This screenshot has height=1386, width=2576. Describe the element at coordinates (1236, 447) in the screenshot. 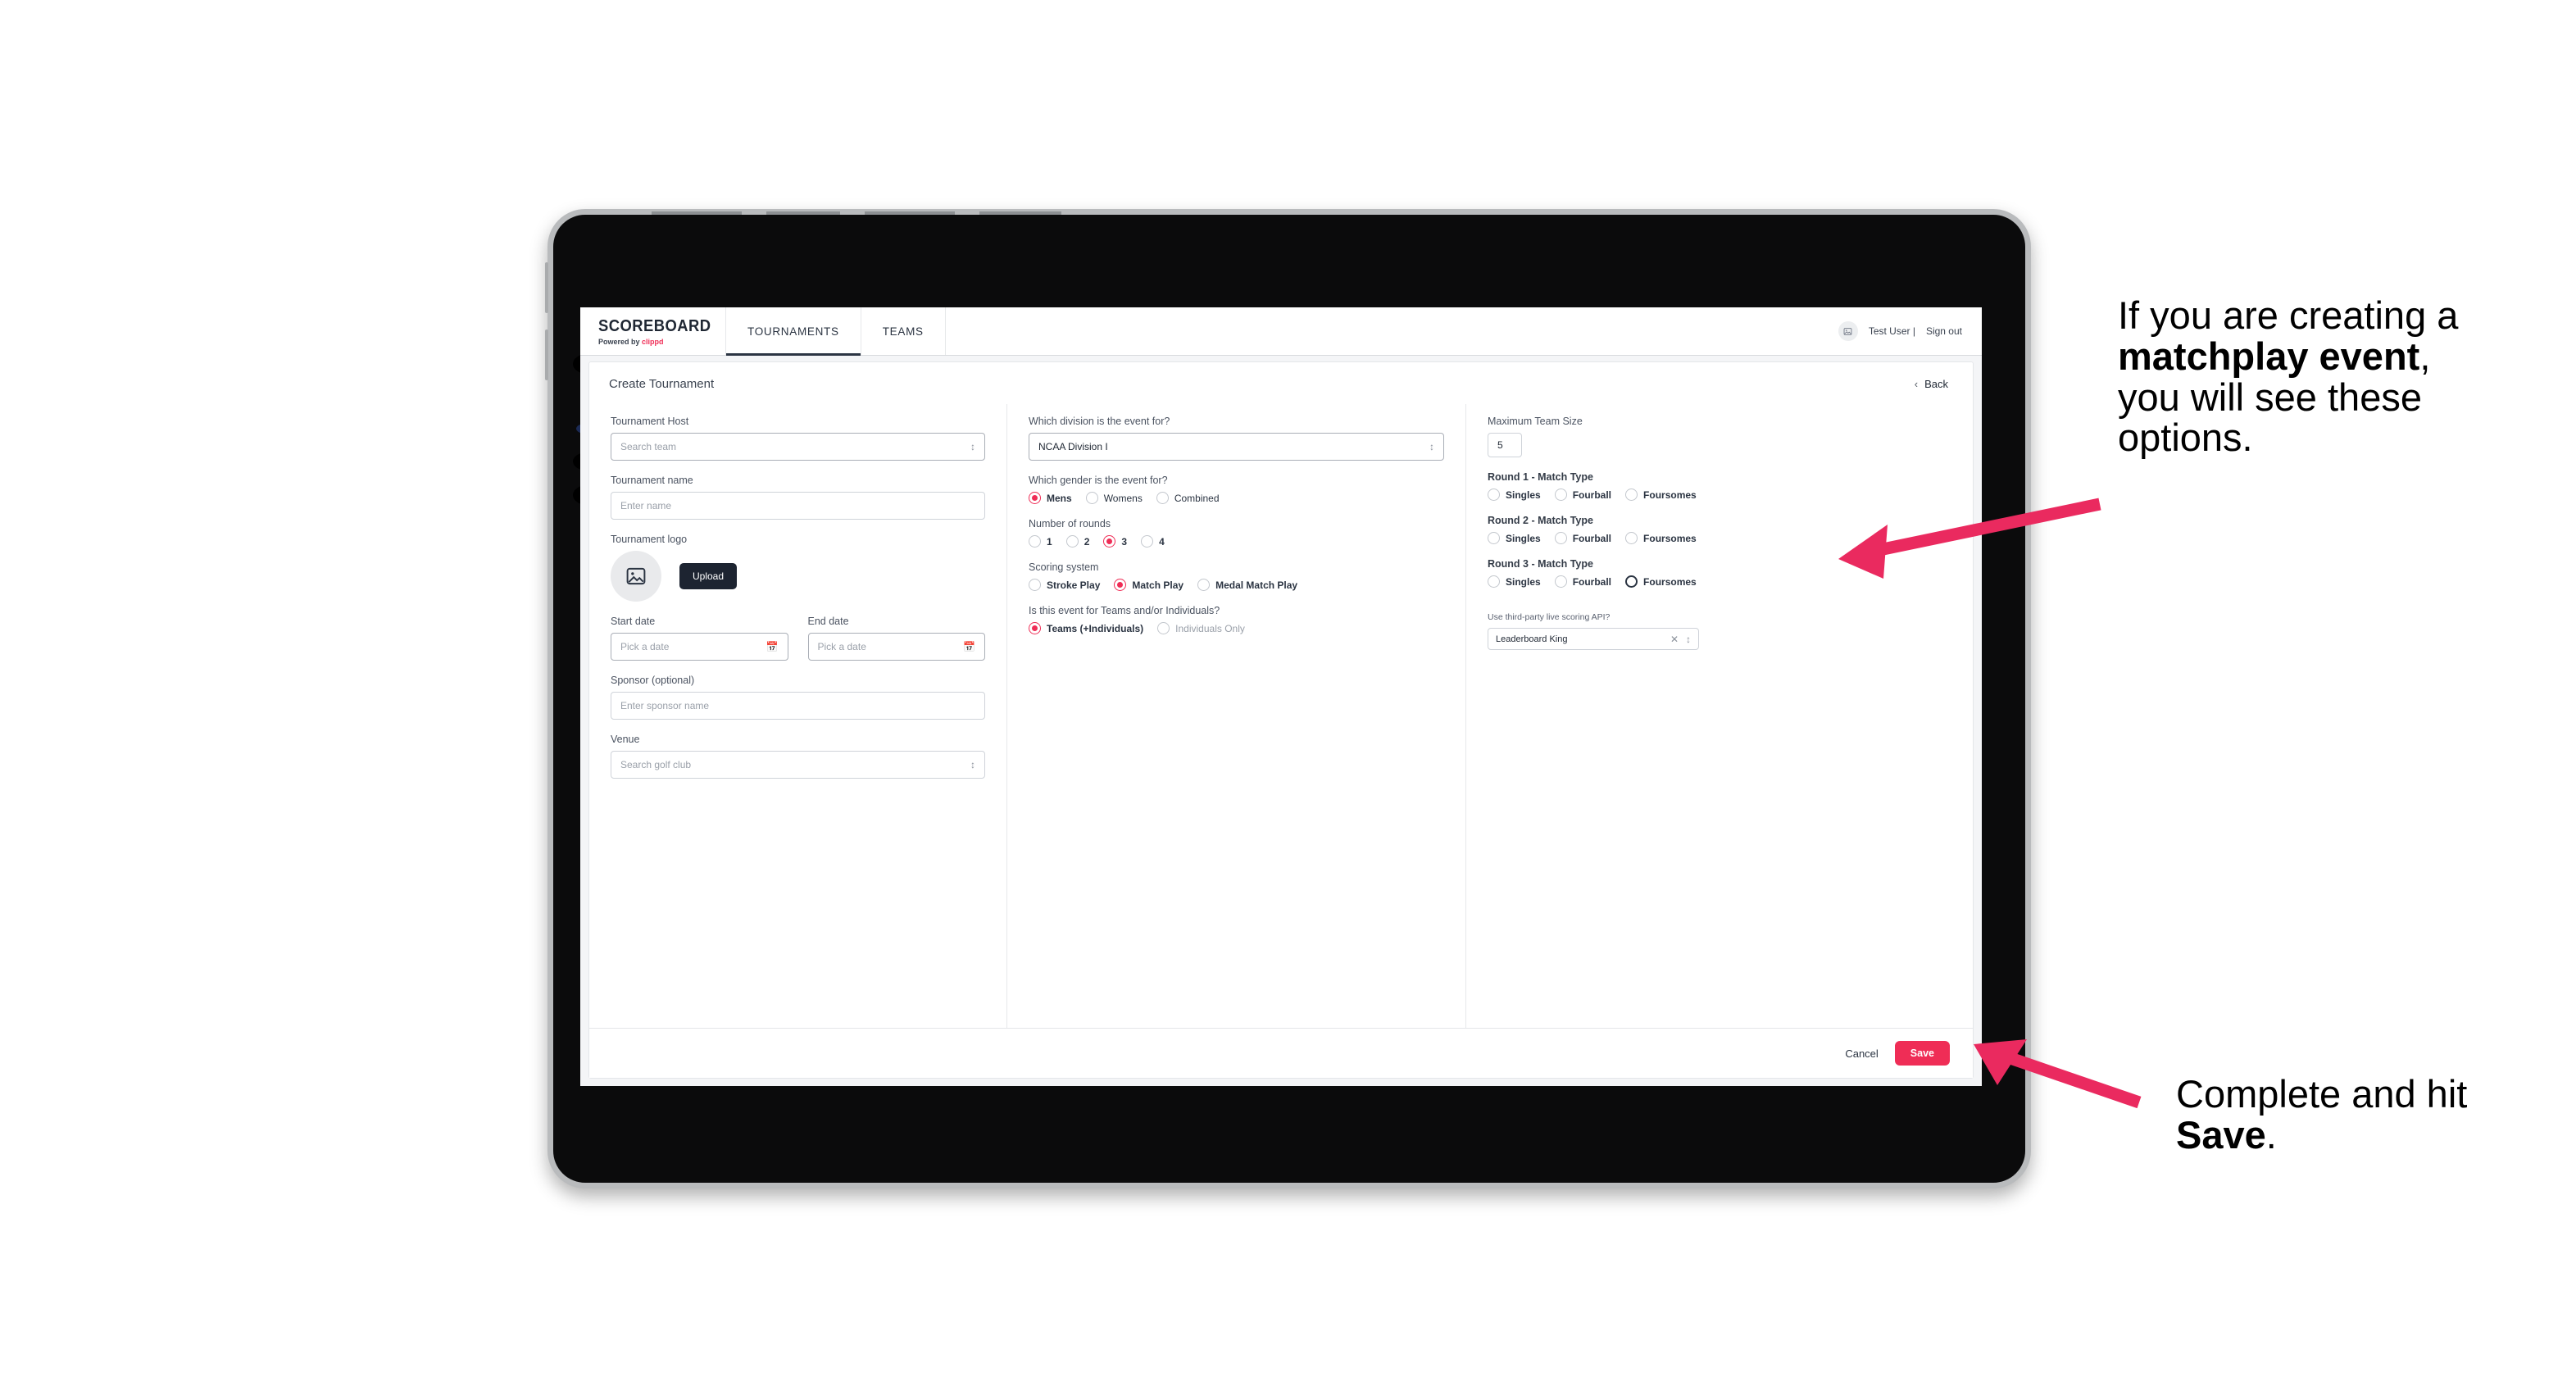

I see `division-select: NCAA Division I ↕` at that location.